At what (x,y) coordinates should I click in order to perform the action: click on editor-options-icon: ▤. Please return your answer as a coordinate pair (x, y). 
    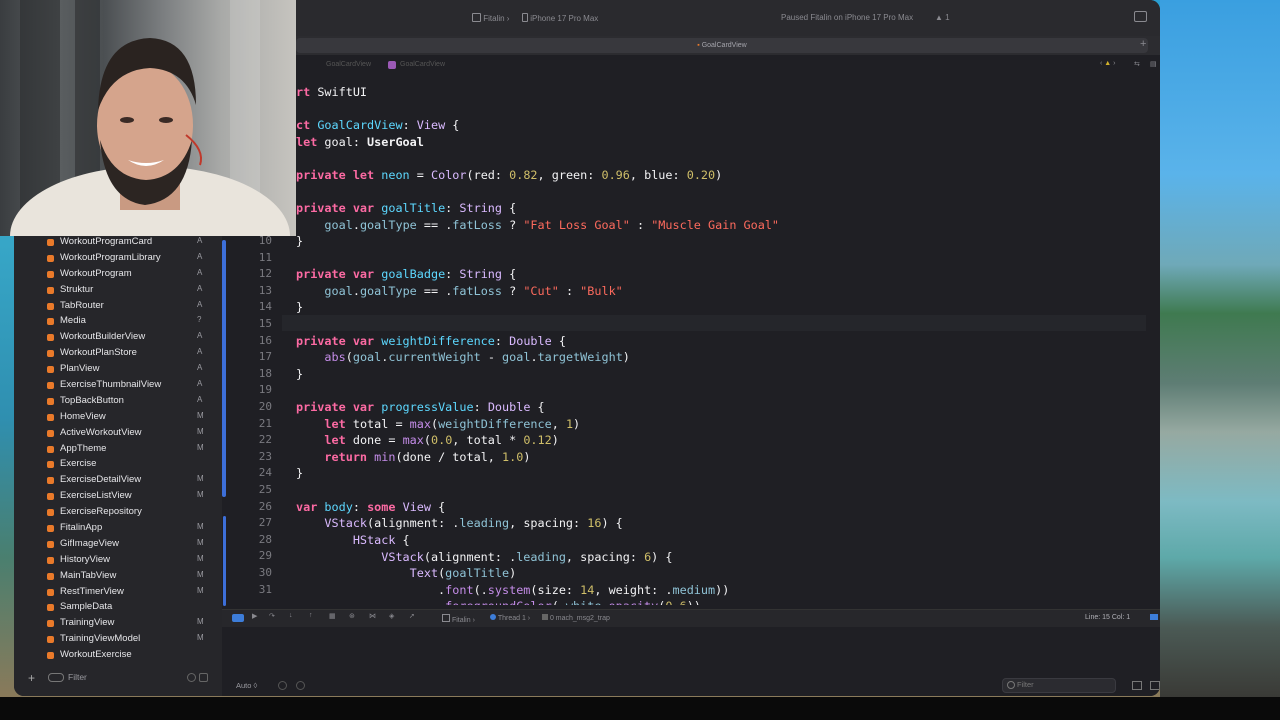
    Looking at the image, I should click on (1153, 64).